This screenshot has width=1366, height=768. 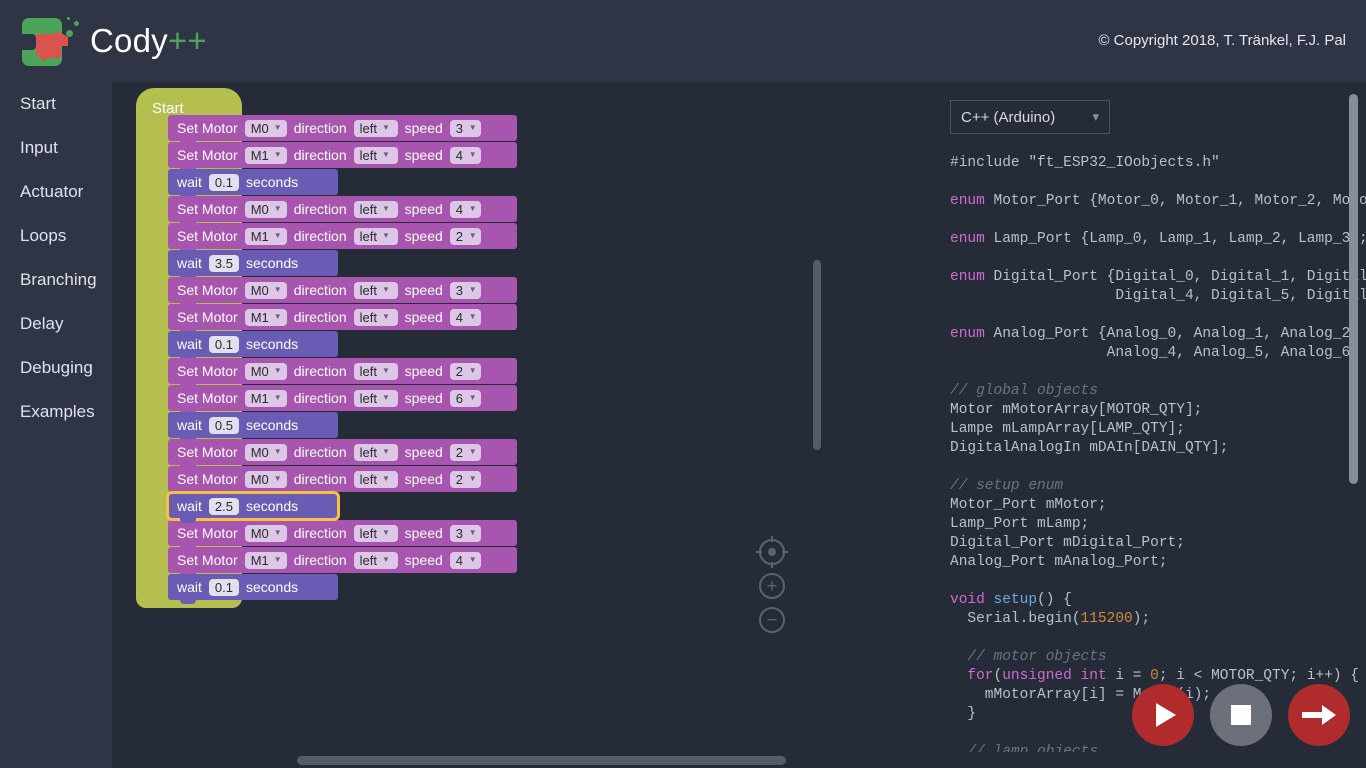 What do you see at coordinates (56, 192) in the screenshot?
I see `sidebar-item-actuator: Actuator` at bounding box center [56, 192].